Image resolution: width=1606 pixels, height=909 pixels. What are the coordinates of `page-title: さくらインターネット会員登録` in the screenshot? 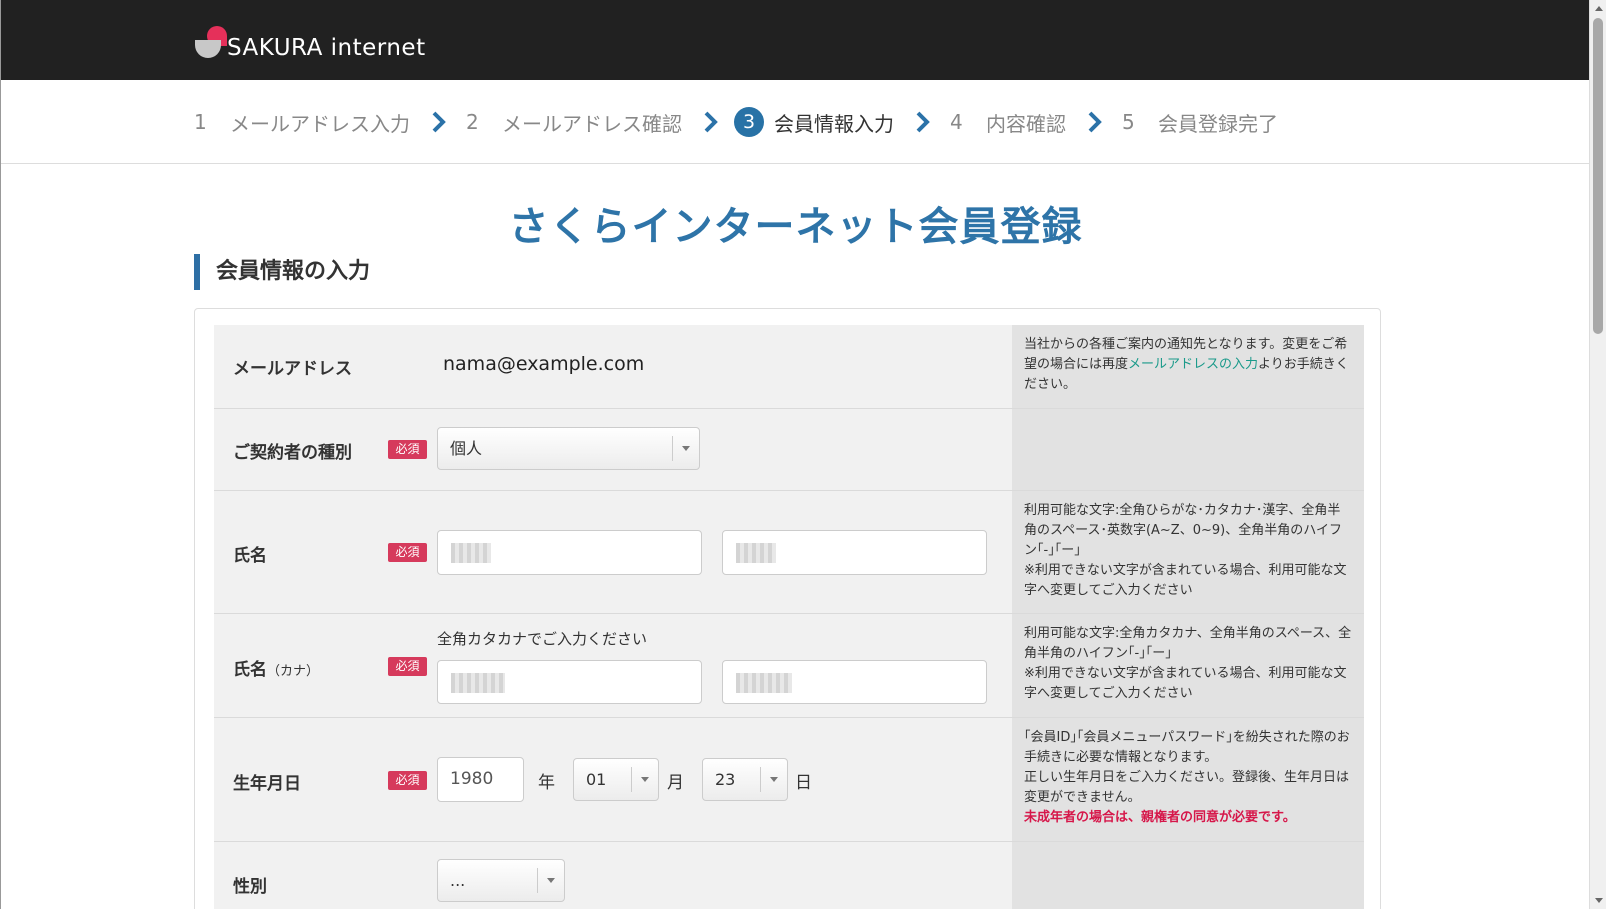 It's located at (795, 227).